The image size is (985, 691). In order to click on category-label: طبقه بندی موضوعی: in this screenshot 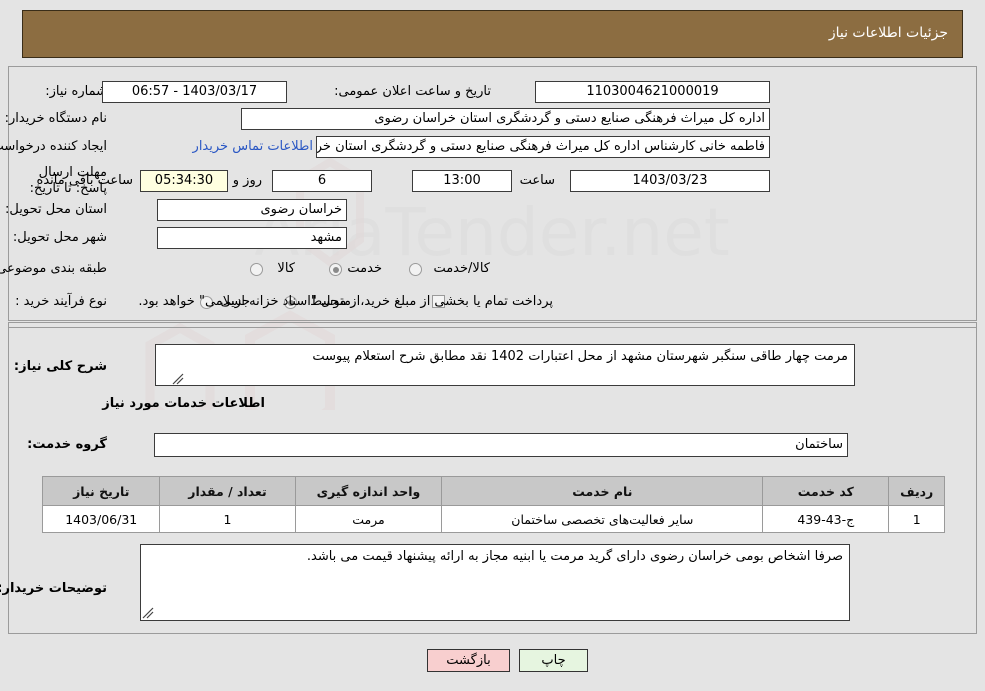, I will do `click(53, 268)`.